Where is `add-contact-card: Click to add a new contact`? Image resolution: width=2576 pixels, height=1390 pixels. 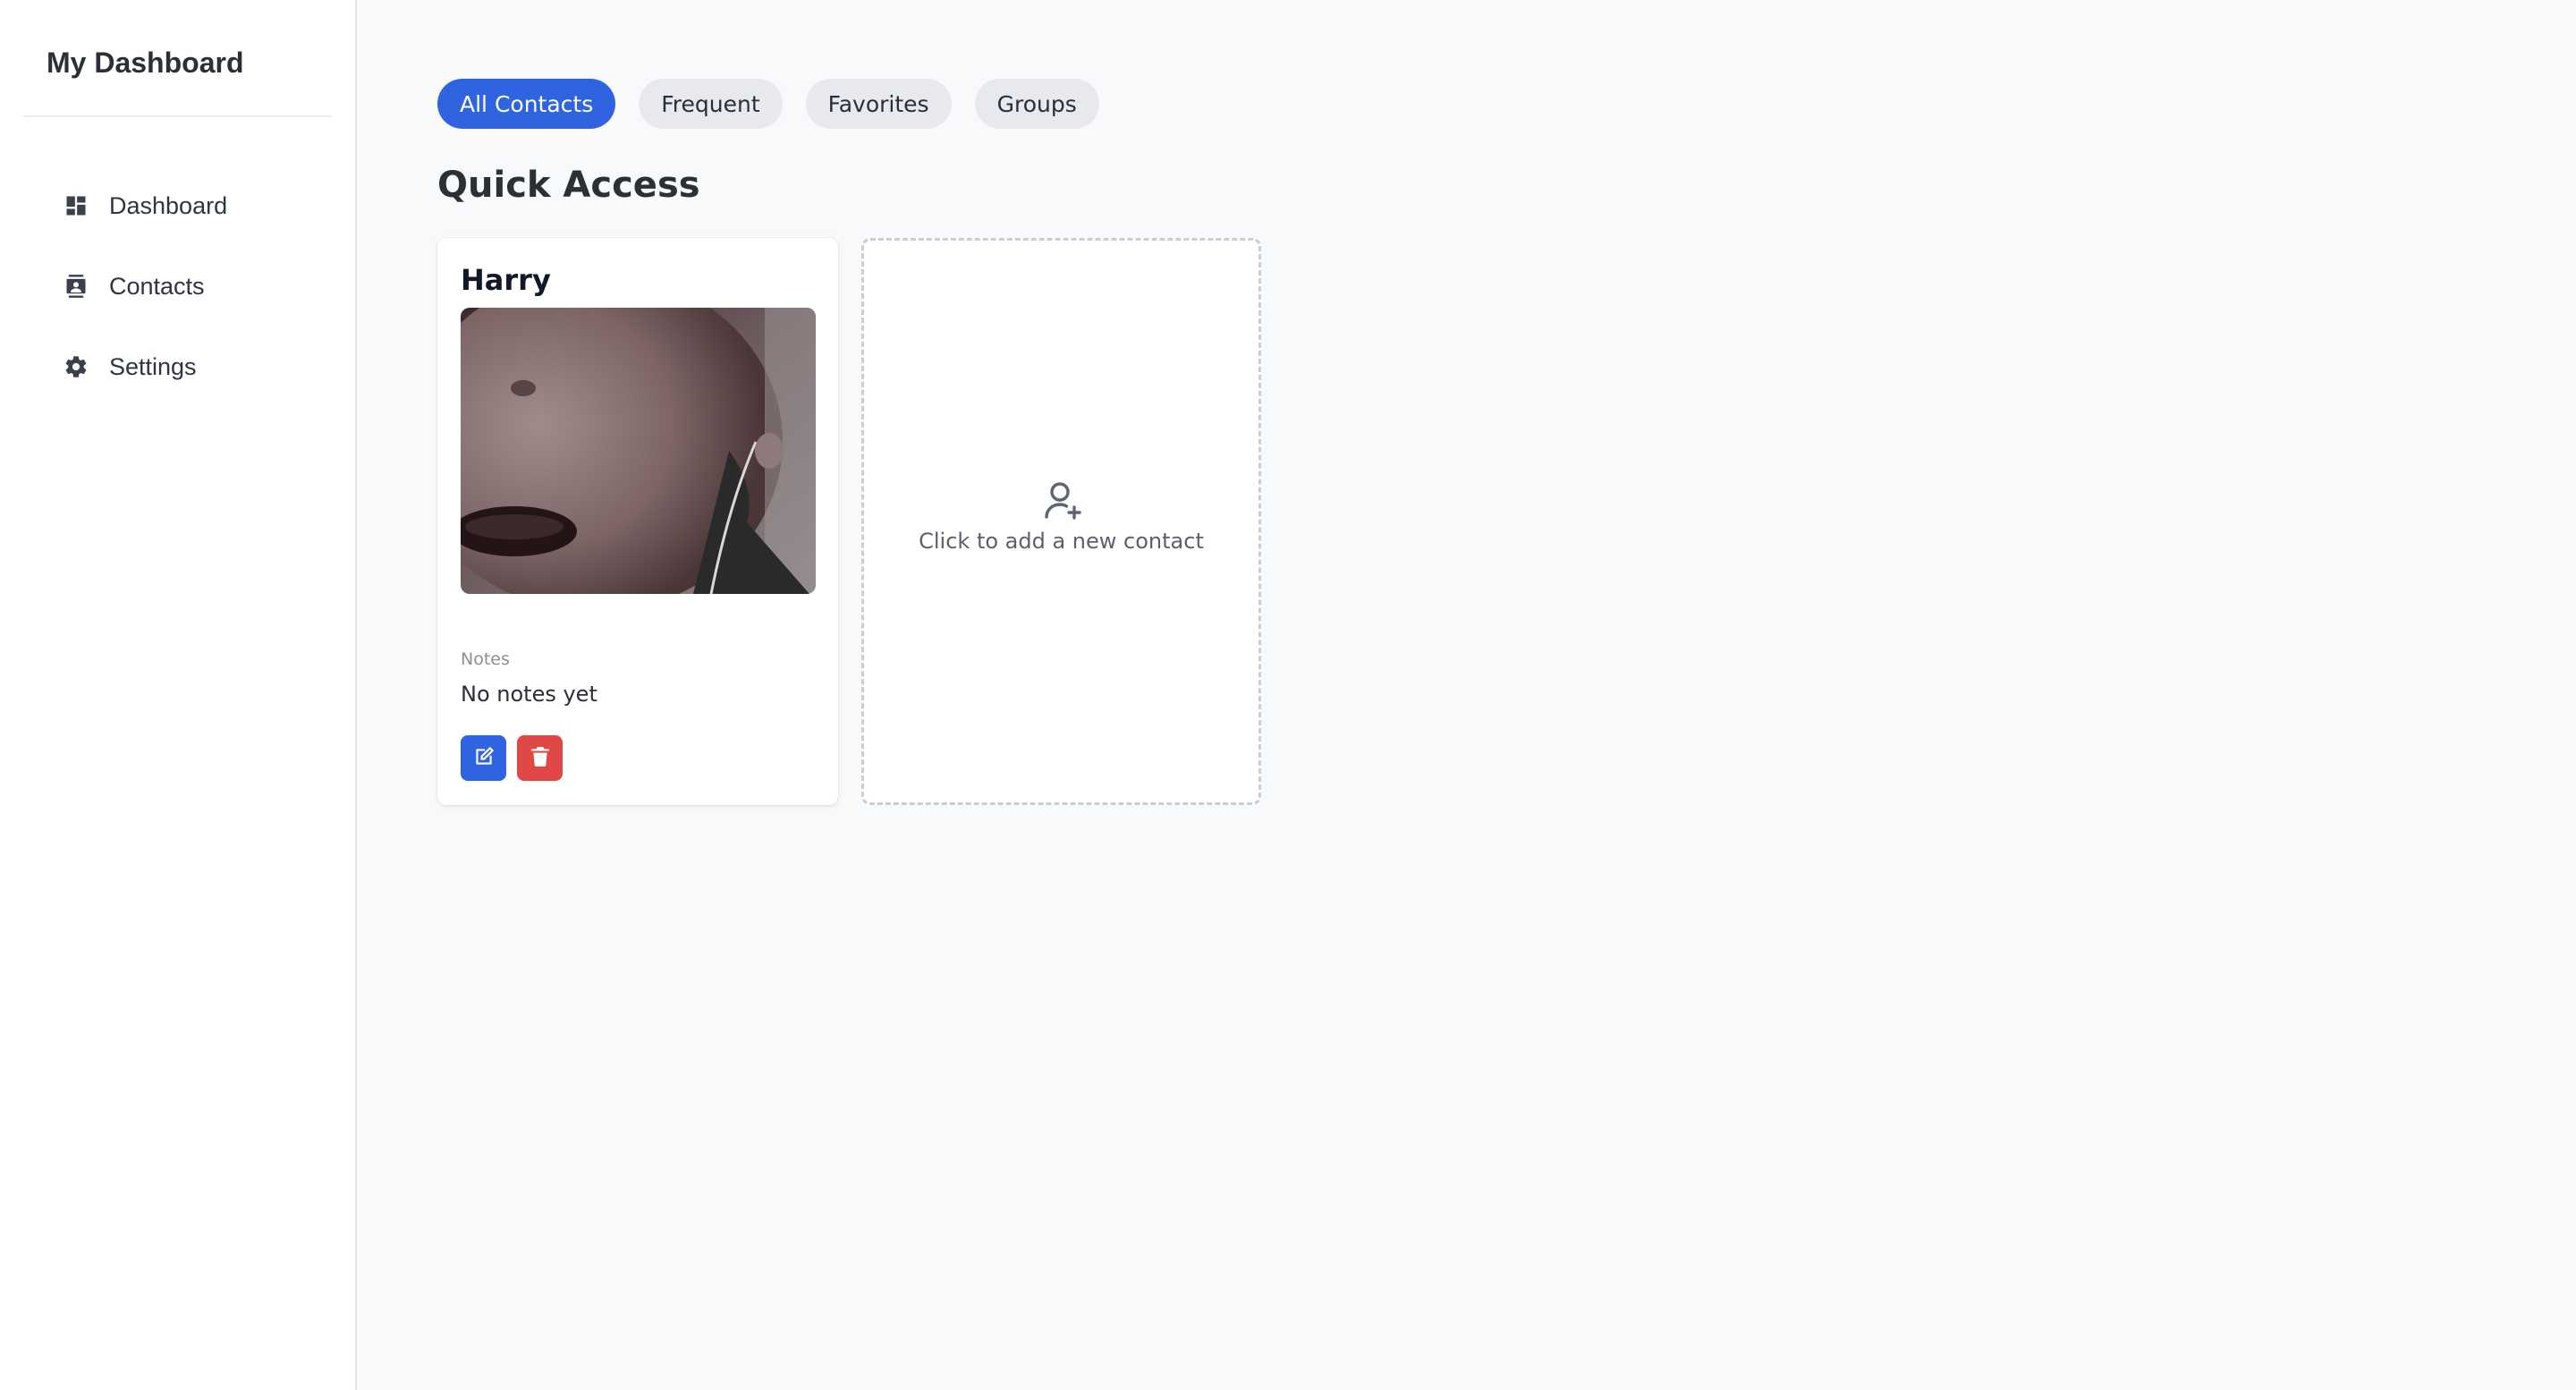
add-contact-card: Click to add a new contact is located at coordinates (1061, 521).